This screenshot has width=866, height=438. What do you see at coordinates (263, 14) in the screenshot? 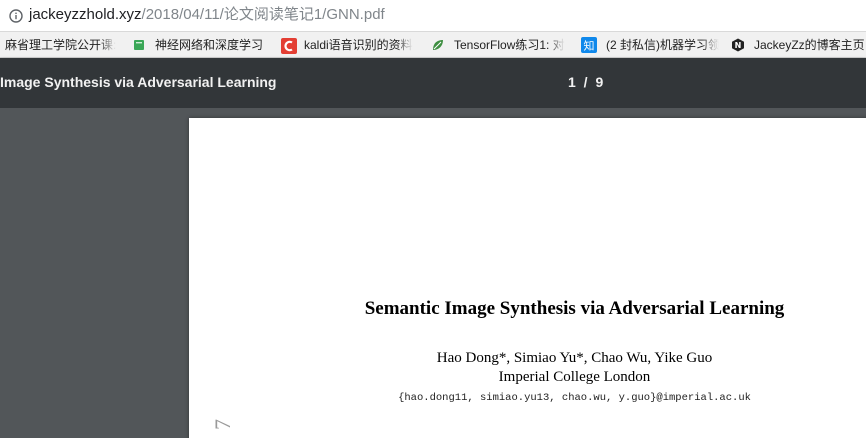
I see `url-path: /2018/04/11/论文阅读笔记1/GNN.pdf` at bounding box center [263, 14].